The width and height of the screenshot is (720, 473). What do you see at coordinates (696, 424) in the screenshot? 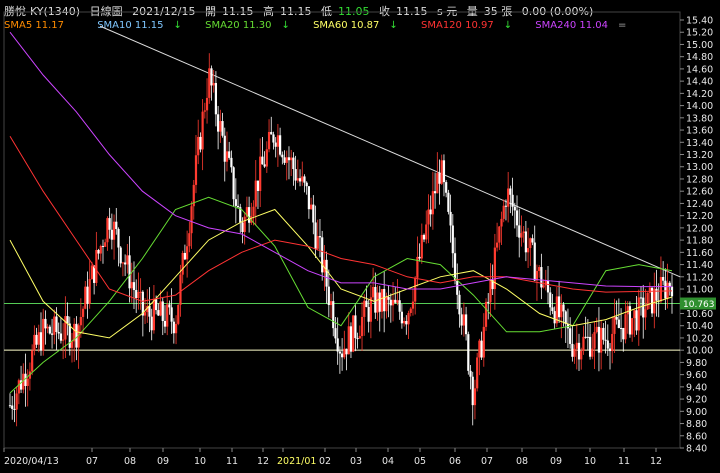
I see `y-tick-label: 8.80` at bounding box center [696, 424].